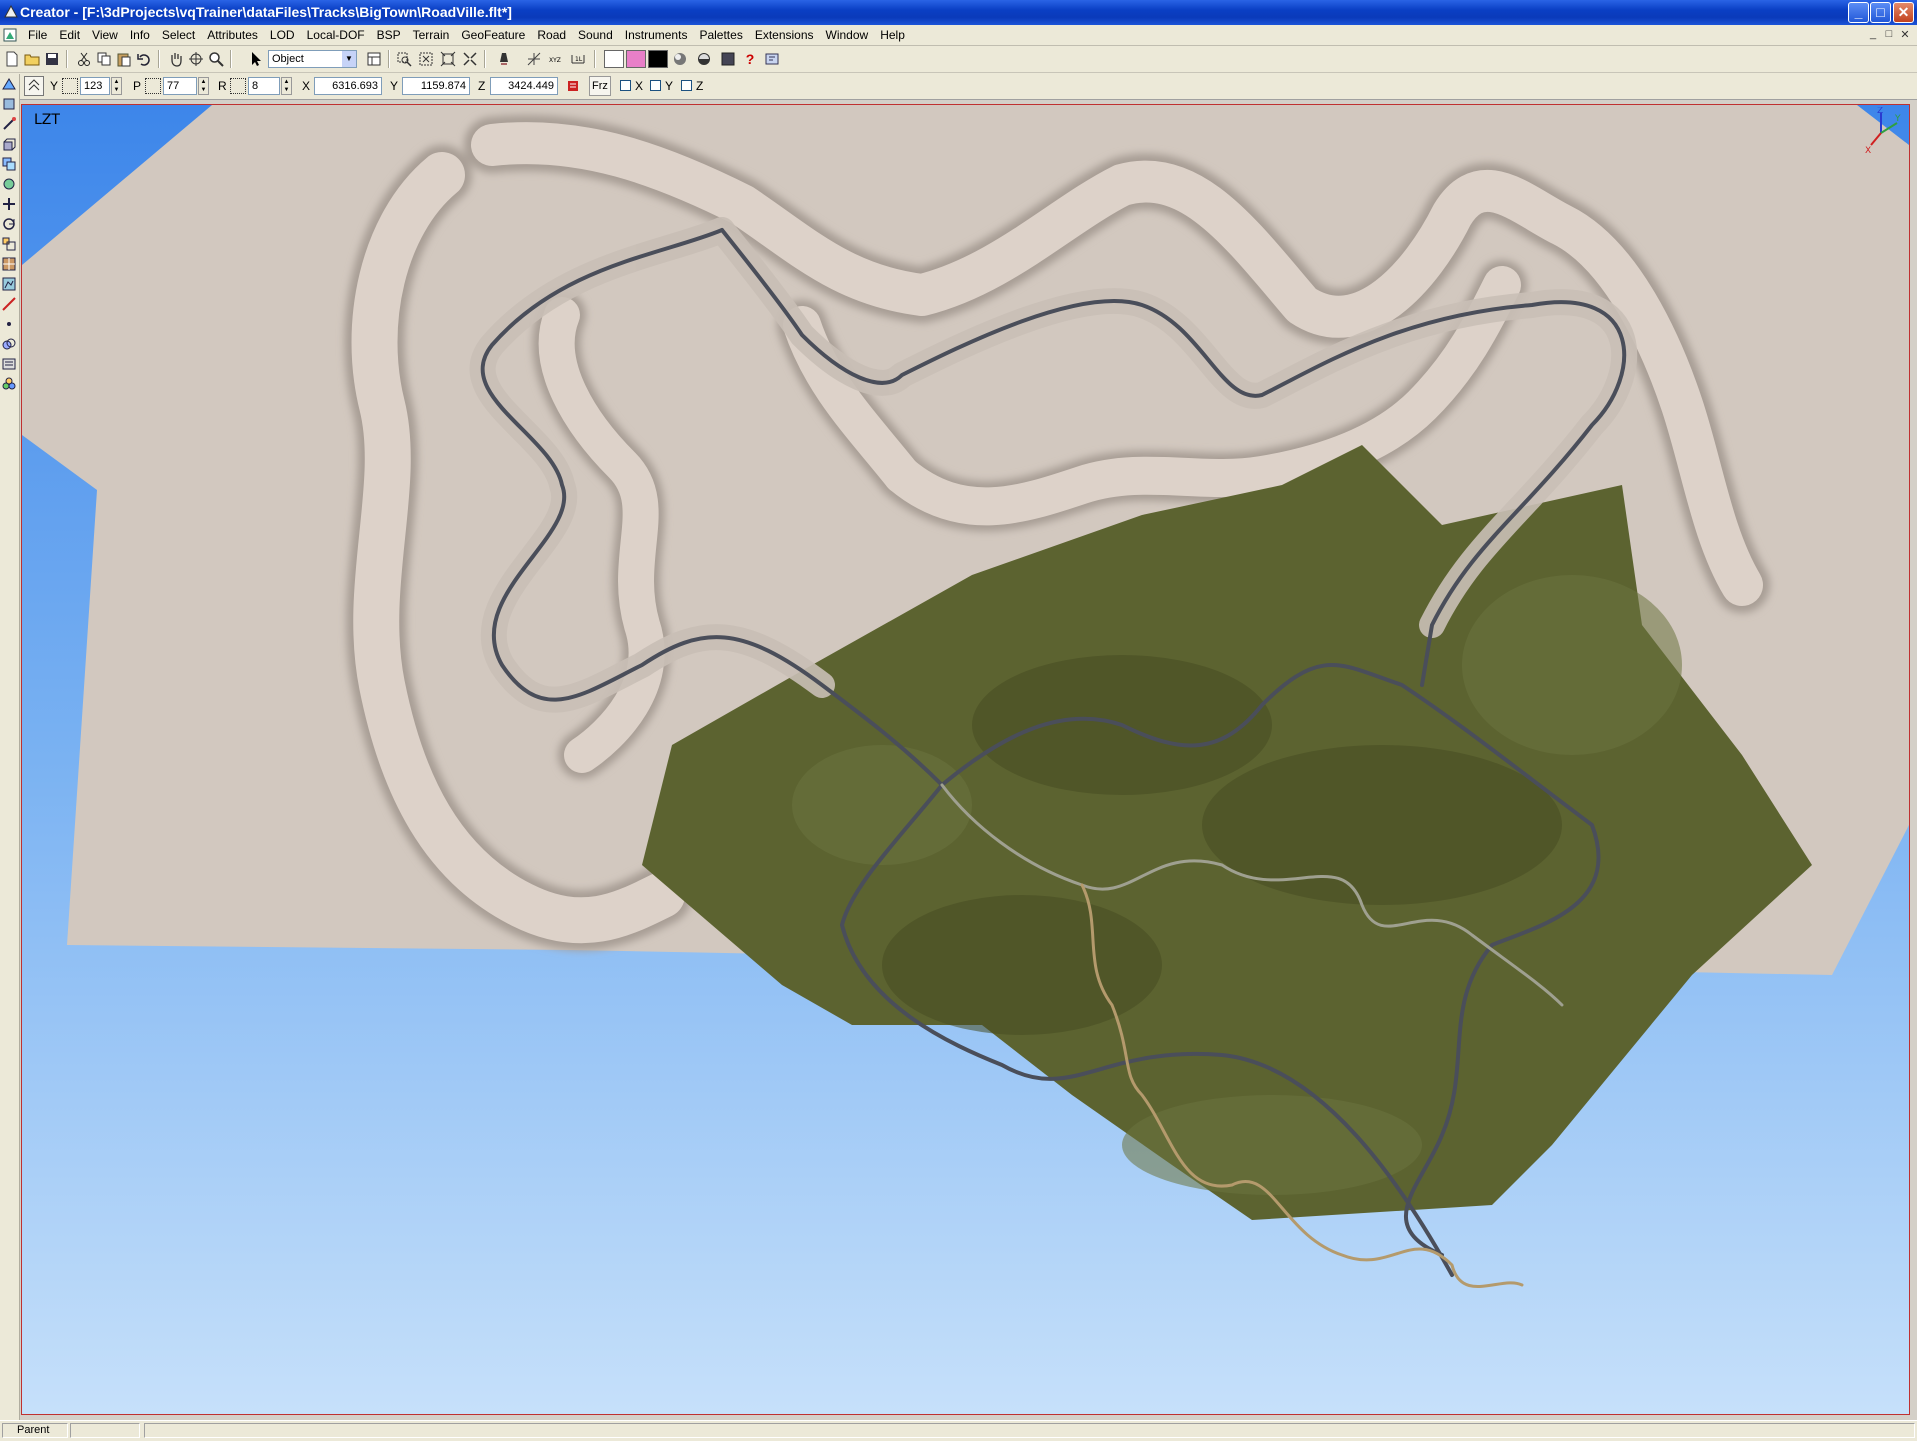  I want to click on menu-lod: LOD, so click(282, 35).